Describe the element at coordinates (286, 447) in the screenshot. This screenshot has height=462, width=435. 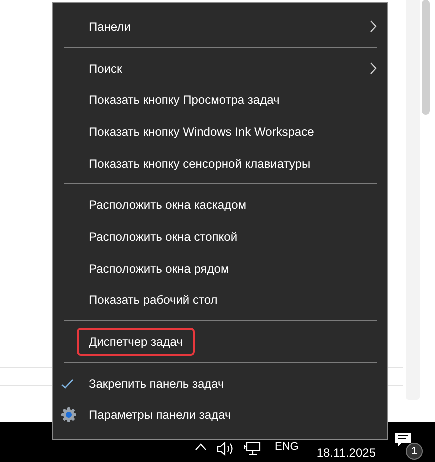
I see `language-indicator: ENG` at that location.